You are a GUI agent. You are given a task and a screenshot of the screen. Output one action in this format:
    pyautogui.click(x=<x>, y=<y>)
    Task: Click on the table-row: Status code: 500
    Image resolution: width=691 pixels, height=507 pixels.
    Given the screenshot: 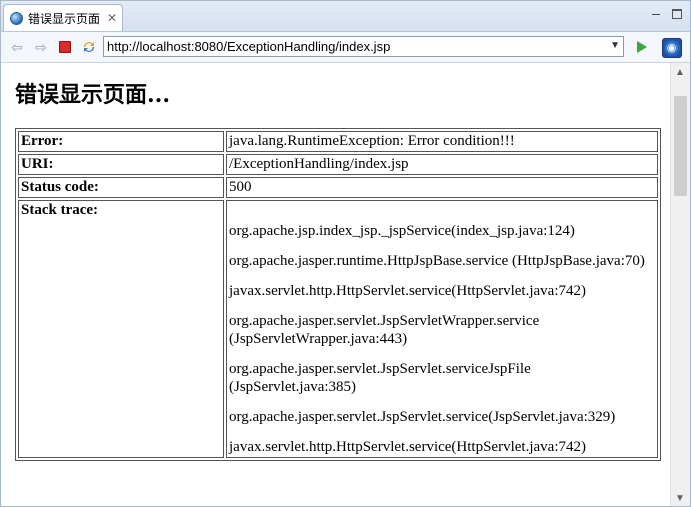 What is the action you would take?
    pyautogui.click(x=338, y=187)
    